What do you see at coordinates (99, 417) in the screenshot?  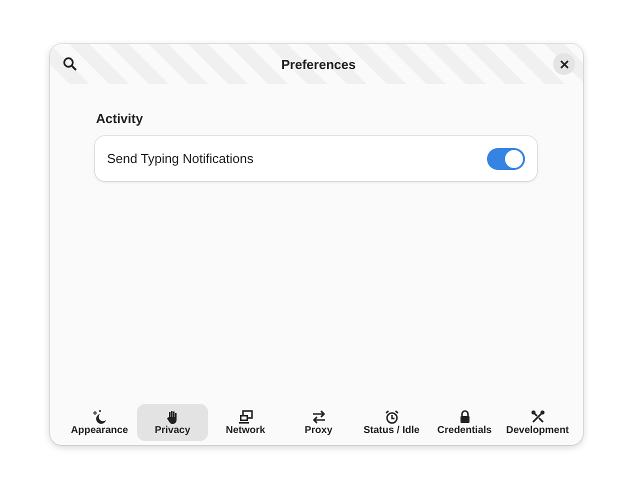 I see `moon-icon` at bounding box center [99, 417].